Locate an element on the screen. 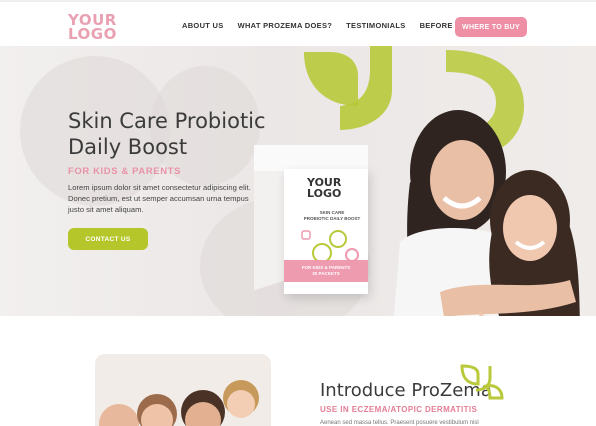 The width and height of the screenshot is (596, 426). site-logo: YOUR LOGO is located at coordinates (92, 28).